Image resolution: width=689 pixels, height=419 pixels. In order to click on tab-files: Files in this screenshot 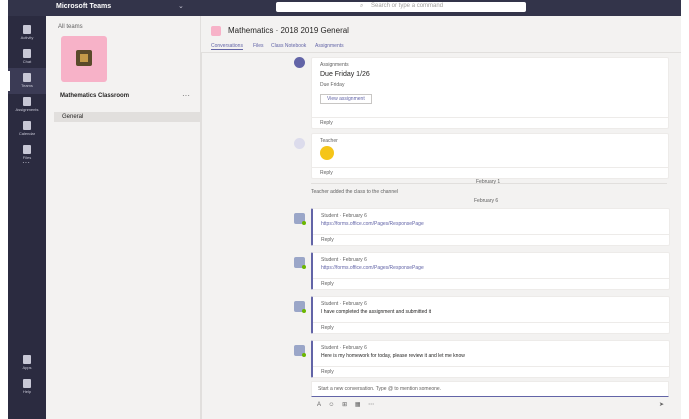, I will do `click(258, 46)`.